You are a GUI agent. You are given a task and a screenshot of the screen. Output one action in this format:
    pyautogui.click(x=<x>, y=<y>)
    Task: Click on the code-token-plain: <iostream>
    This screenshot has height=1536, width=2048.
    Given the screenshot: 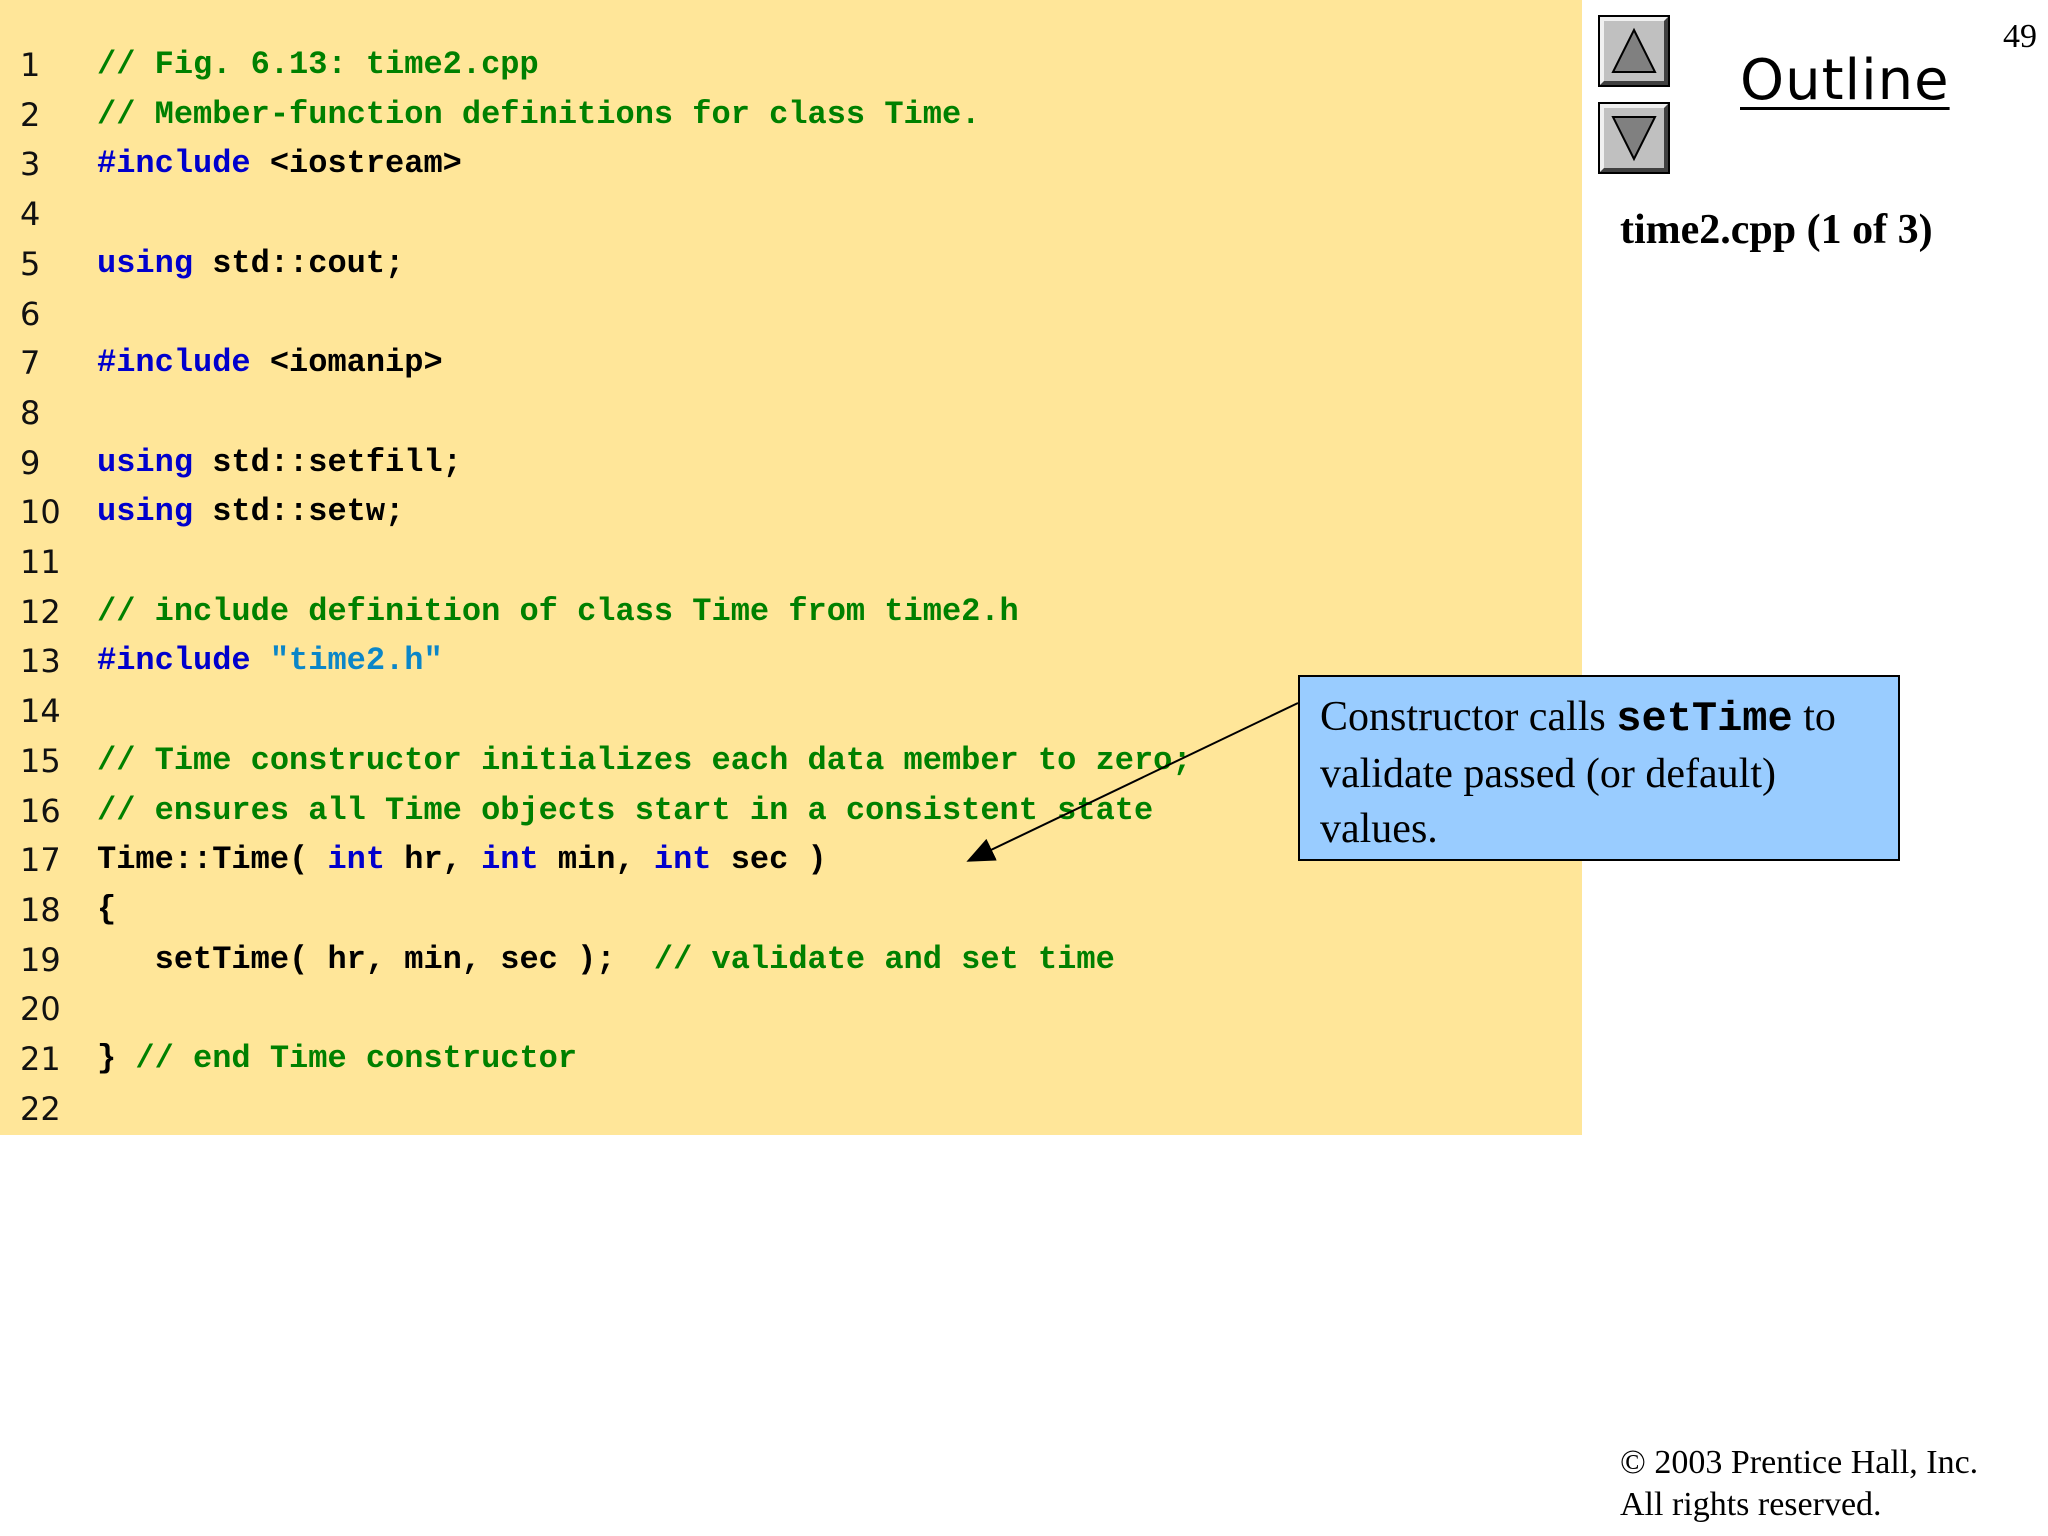 What is the action you would take?
    pyautogui.click(x=356, y=164)
    